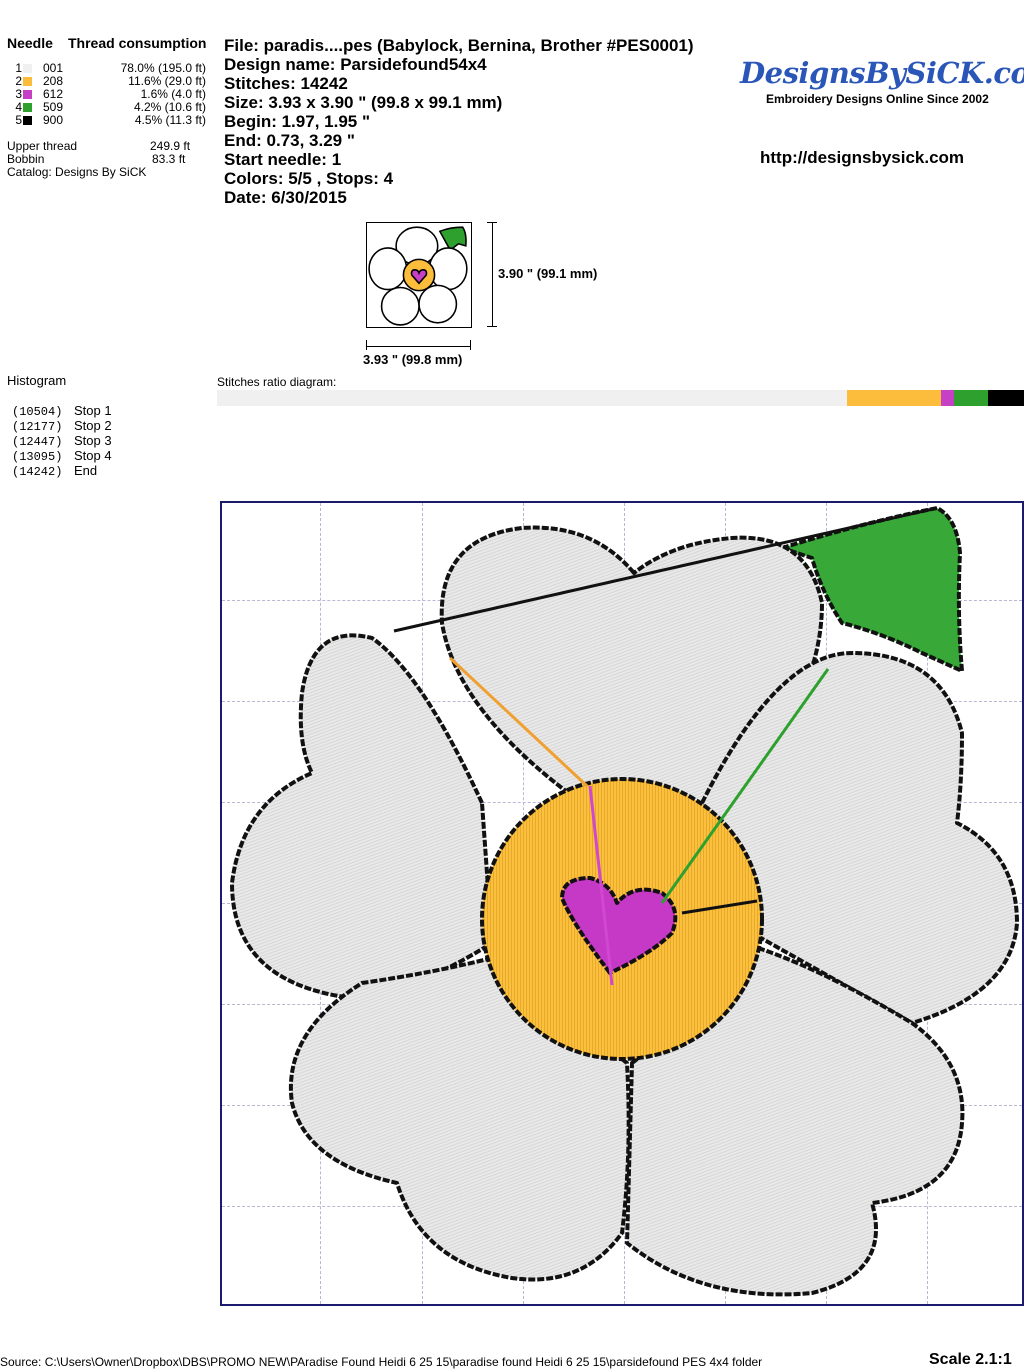  Describe the element at coordinates (286, 83) in the screenshot. I see `stitch-count: Stitches: 14242` at that location.